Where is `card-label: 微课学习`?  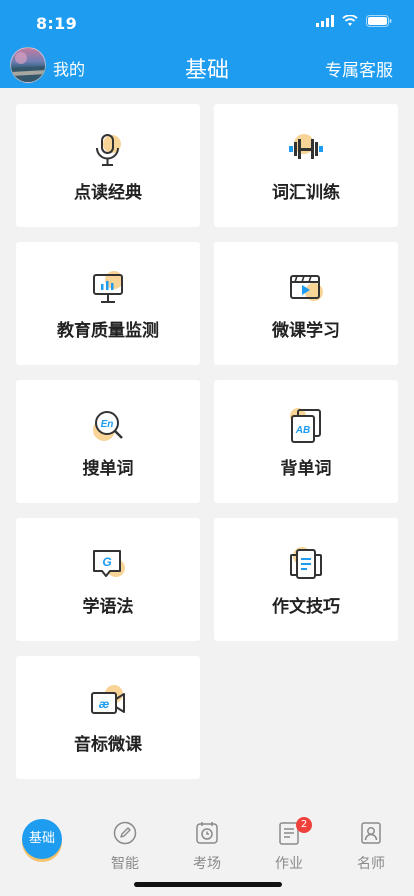 card-label: 微课学习 is located at coordinates (306, 331).